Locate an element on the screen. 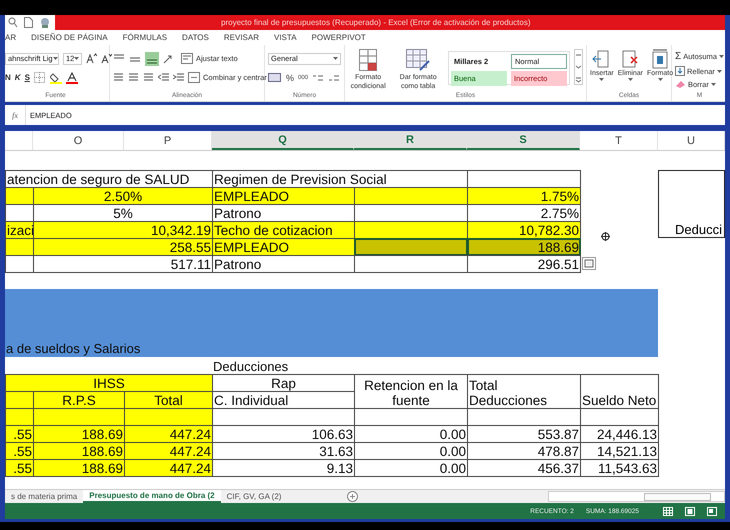  table-cell: atencion de seguro de SALUD is located at coordinates (109, 179).